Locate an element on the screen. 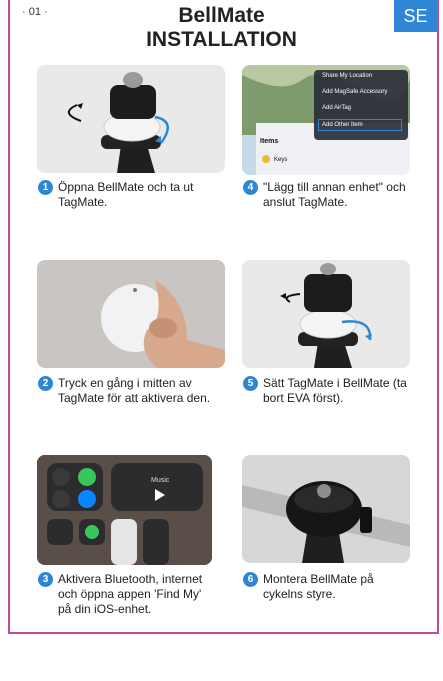 The height and width of the screenshot is (681, 443). step-6-image is located at coordinates (326, 509).